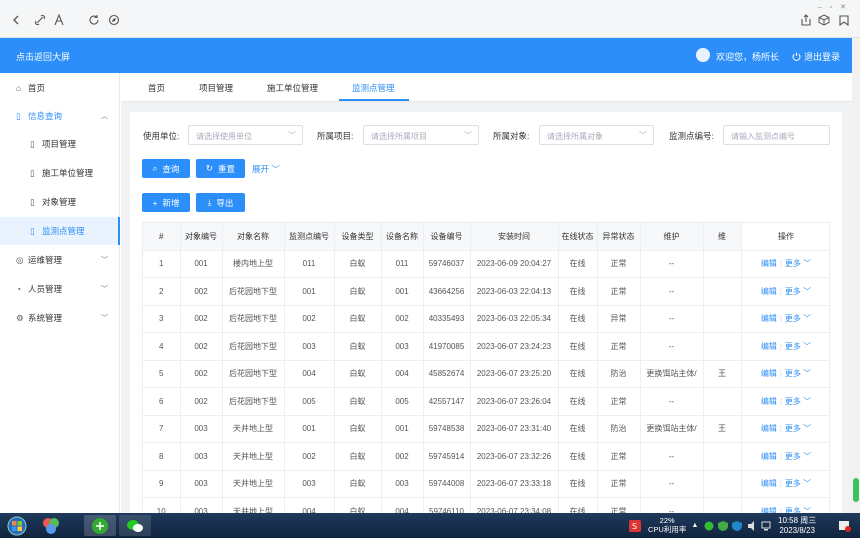 The width and height of the screenshot is (860, 538). What do you see at coordinates (60, 20) in the screenshot?
I see `font-size-icon` at bounding box center [60, 20].